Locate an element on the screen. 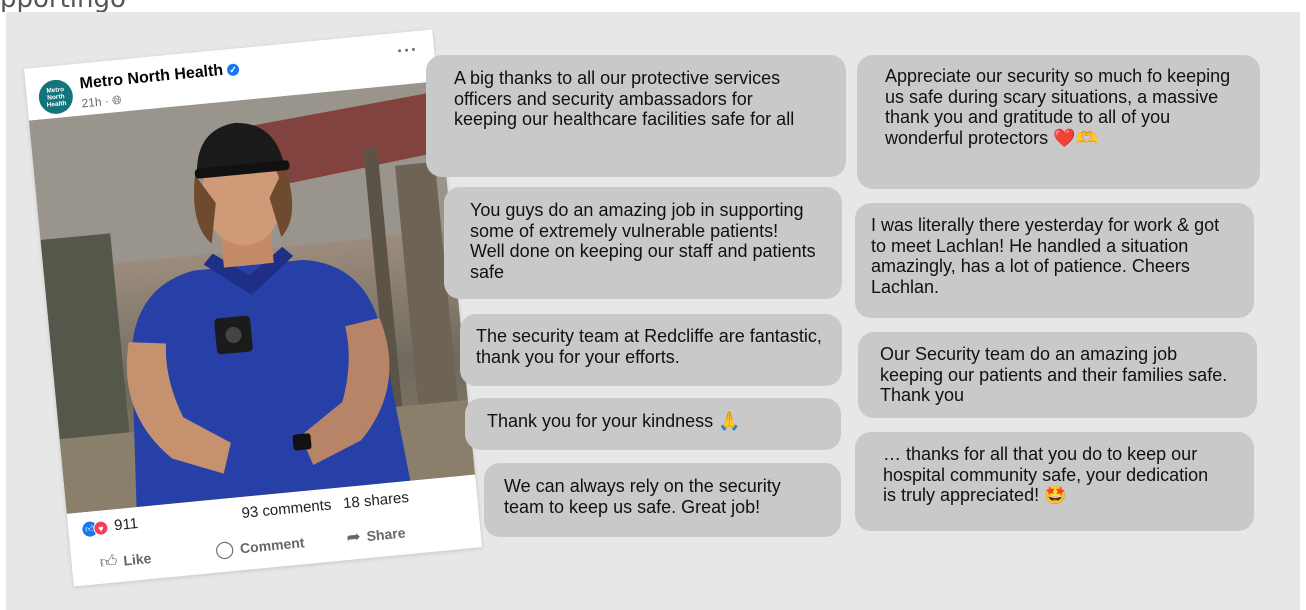 Image resolution: width=1306 pixels, height=610 pixels. comment-button: ◯ Comment is located at coordinates (259, 546).